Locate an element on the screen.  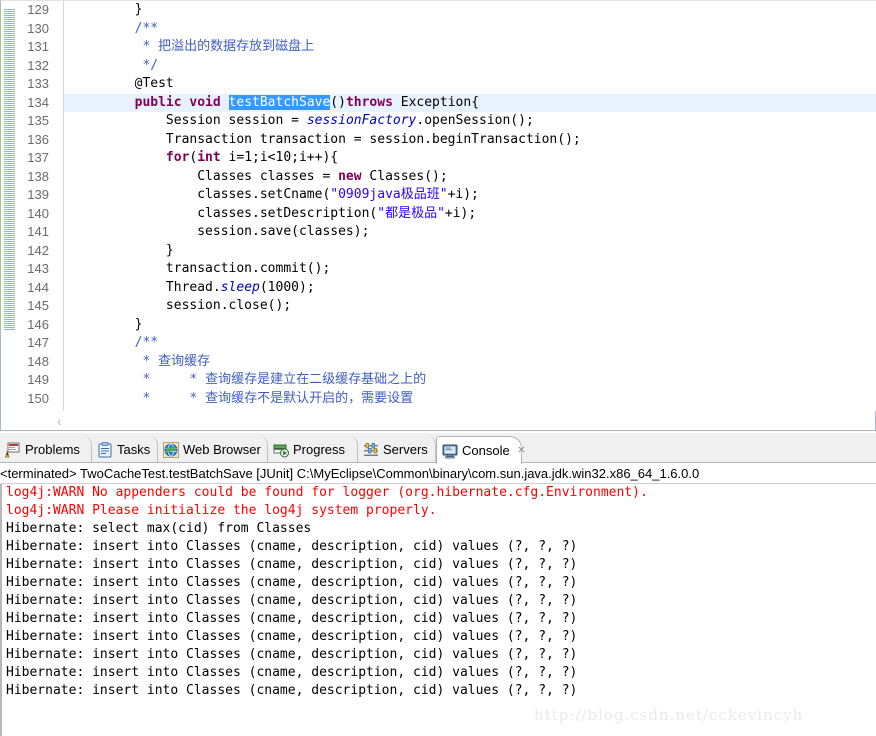
watermark-text: http://blog.csdn.net/cckevincyh is located at coordinates (669, 715).